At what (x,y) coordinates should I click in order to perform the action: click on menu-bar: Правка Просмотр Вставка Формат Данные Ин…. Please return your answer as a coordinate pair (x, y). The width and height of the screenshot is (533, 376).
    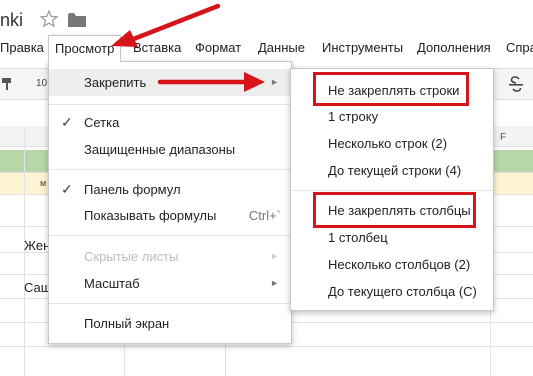
    Looking at the image, I should click on (266, 48).